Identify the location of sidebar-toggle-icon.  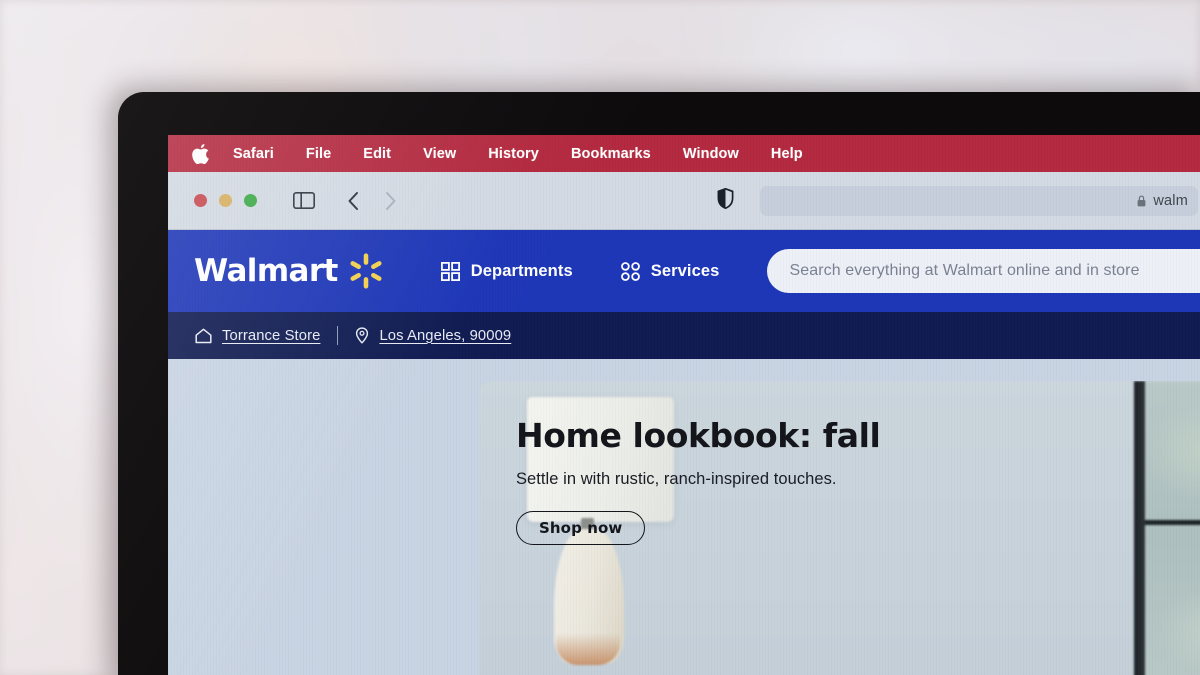
(304, 200).